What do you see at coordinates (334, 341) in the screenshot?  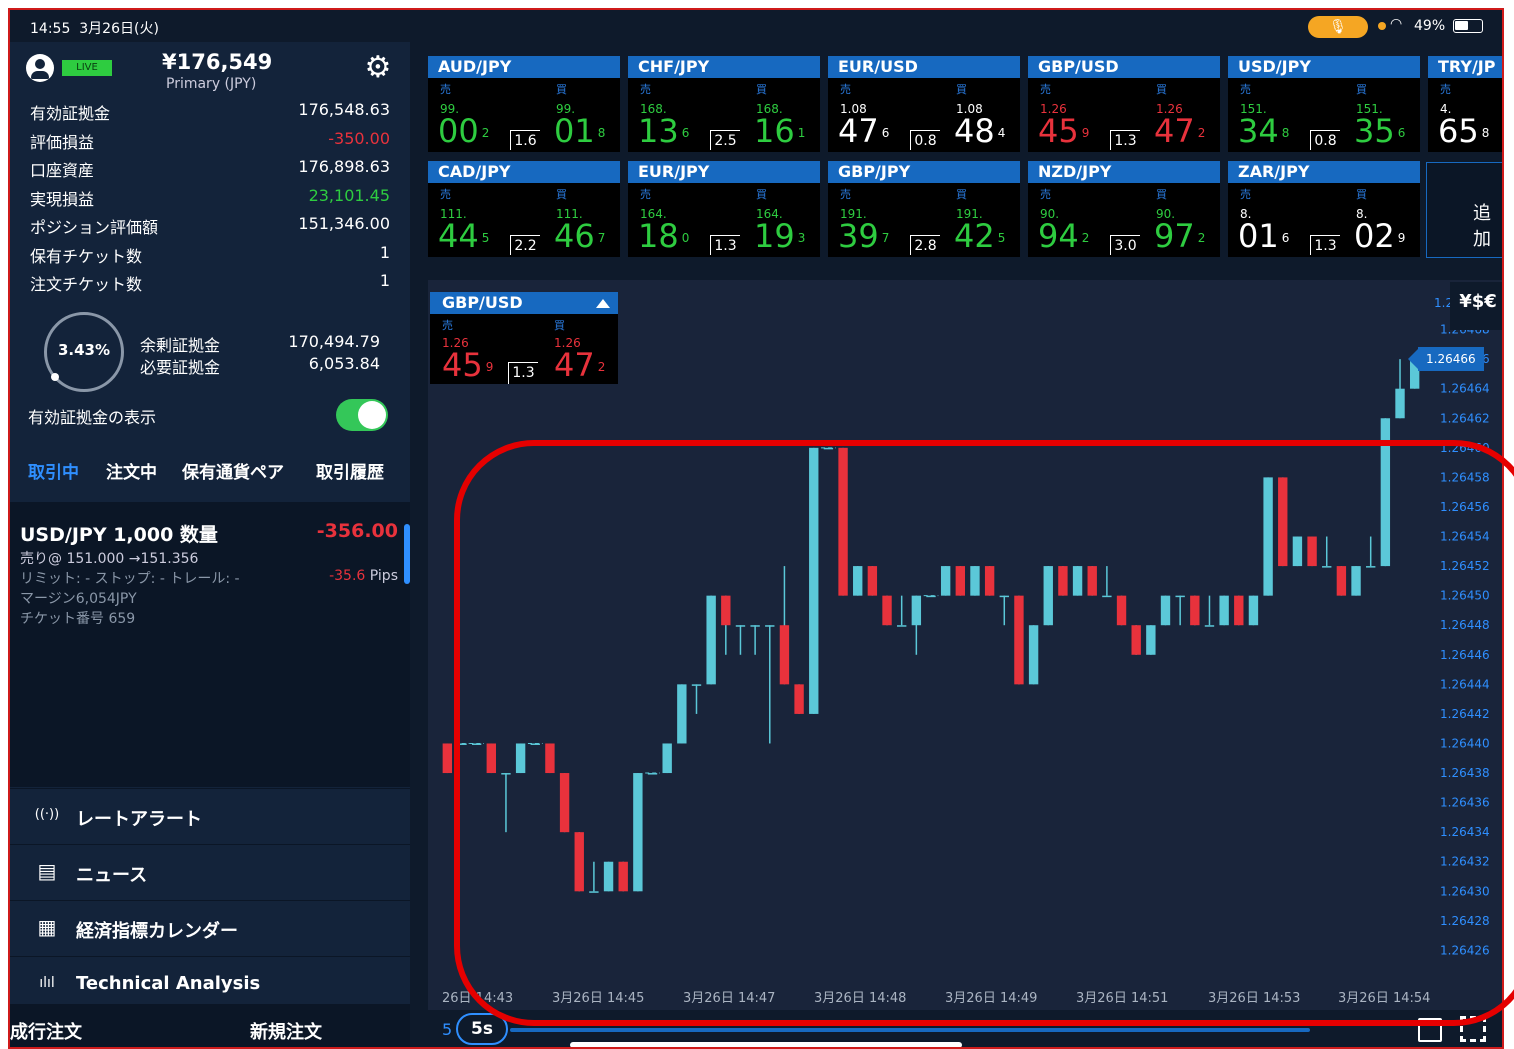 I see `free-margin-value: 170,494.79` at bounding box center [334, 341].